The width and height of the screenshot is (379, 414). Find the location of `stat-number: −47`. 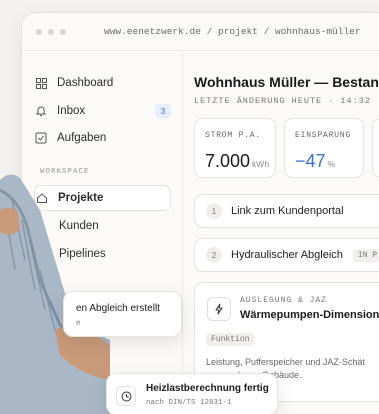

stat-number: −47 is located at coordinates (310, 161).